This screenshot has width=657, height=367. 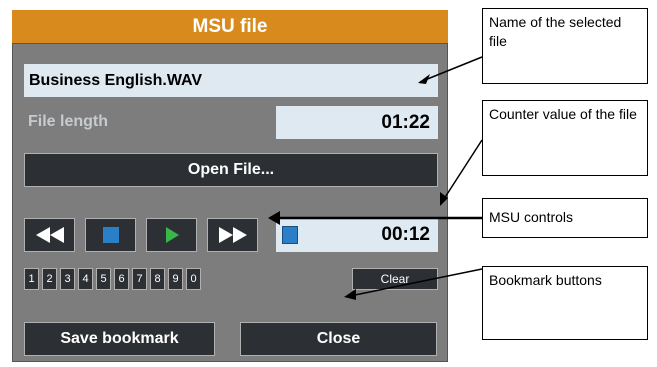 I want to click on leader-arrow-bookmarks, so click(x=350, y=294).